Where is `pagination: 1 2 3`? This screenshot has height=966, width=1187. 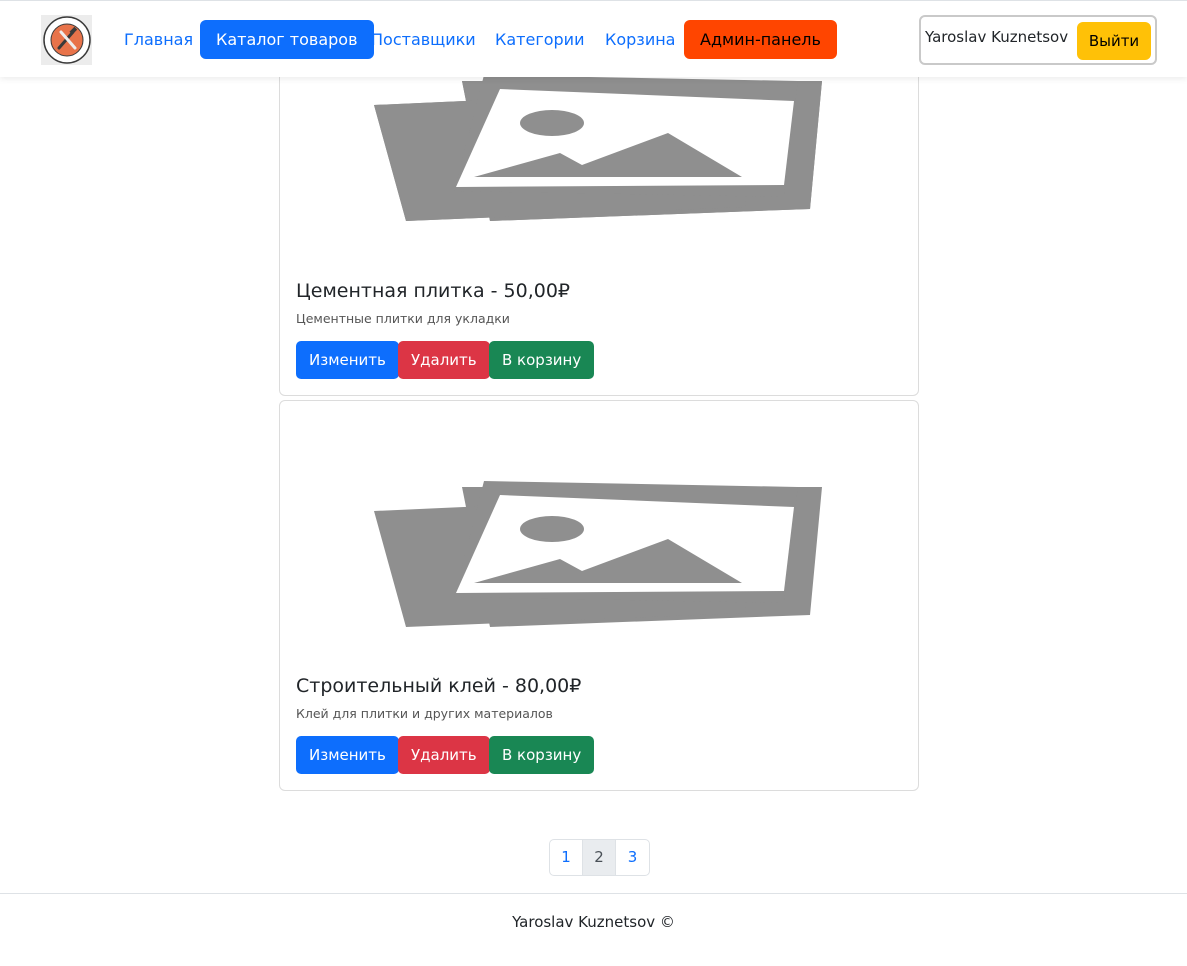 pagination: 1 2 3 is located at coordinates (599, 857).